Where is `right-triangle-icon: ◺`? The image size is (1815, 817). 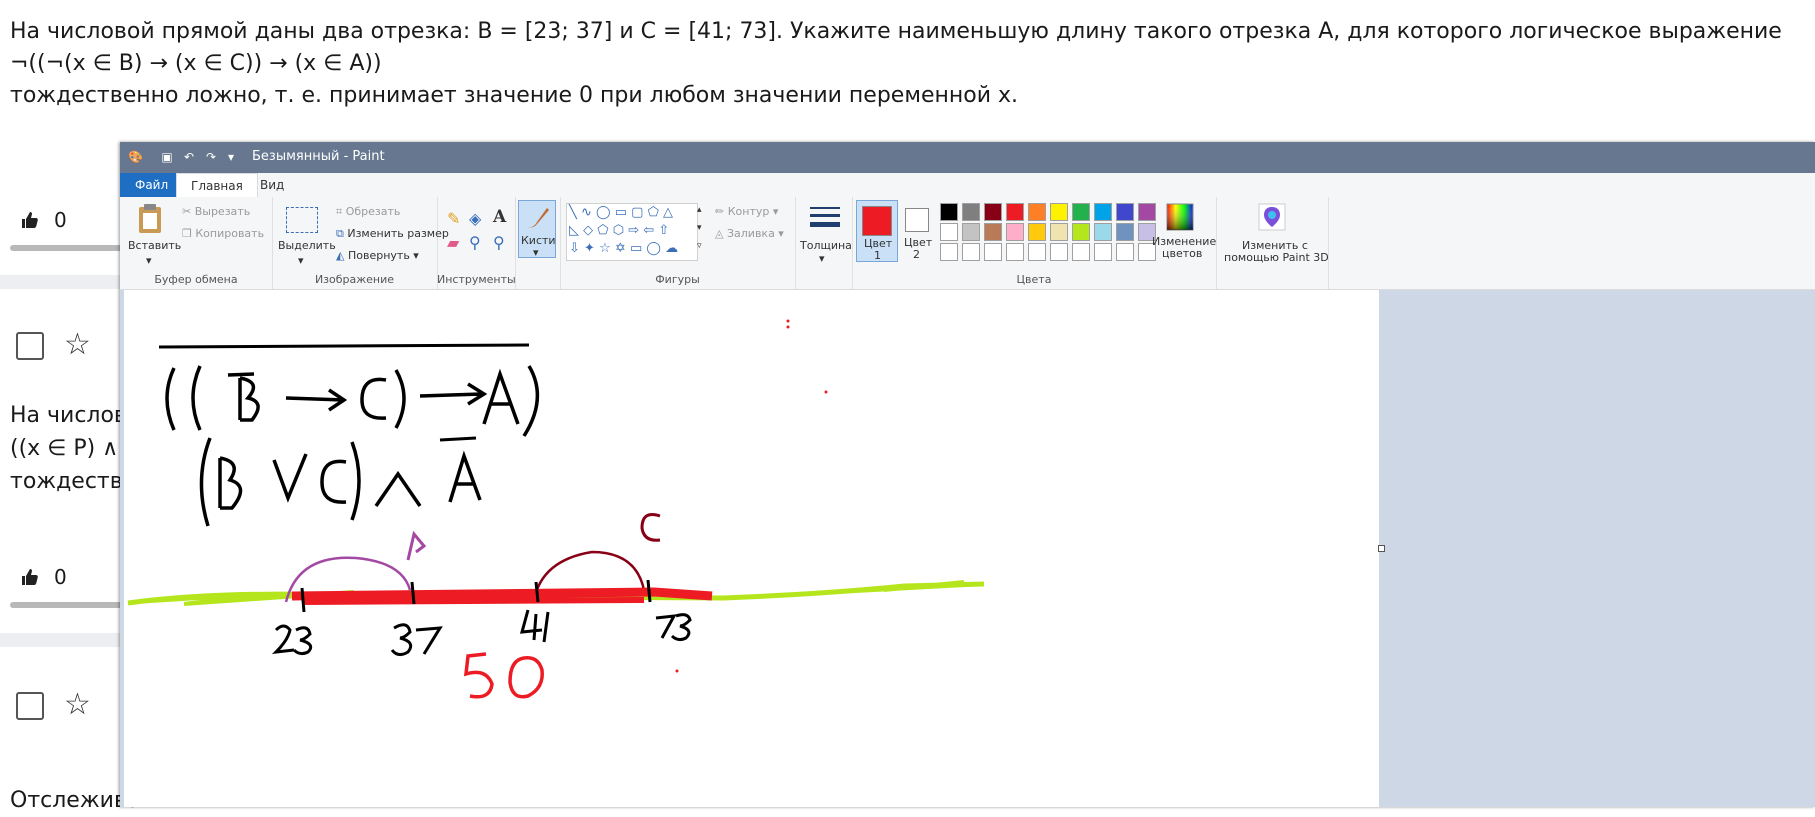
right-triangle-icon: ◺ is located at coordinates (574, 230).